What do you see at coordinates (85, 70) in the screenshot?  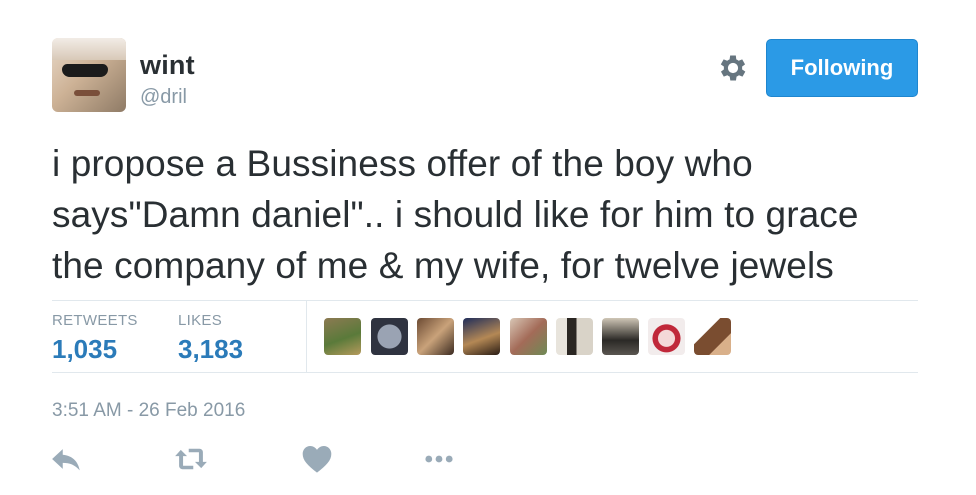 I see `avatar-sunglasses` at bounding box center [85, 70].